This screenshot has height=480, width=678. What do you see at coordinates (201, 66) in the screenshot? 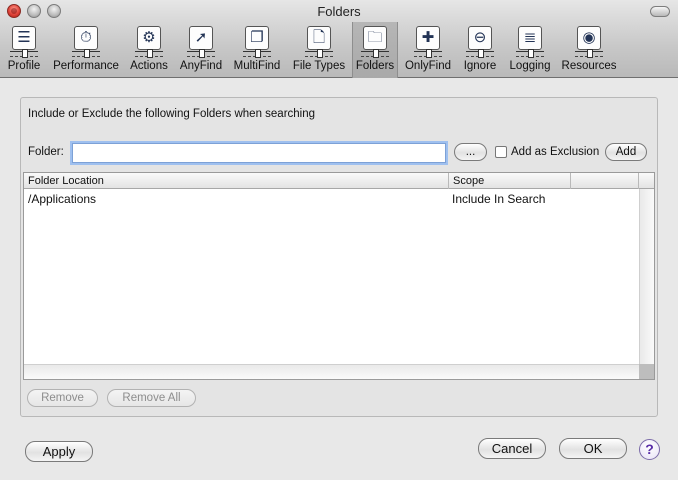
I see `toolbar-item-label: AnyFind` at bounding box center [201, 66].